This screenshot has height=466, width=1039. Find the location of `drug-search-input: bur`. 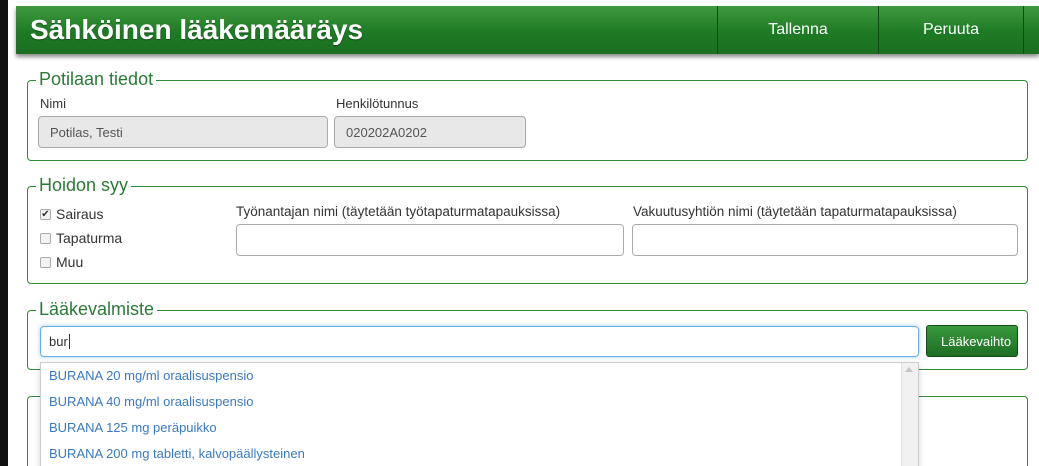

drug-search-input: bur is located at coordinates (479, 341).